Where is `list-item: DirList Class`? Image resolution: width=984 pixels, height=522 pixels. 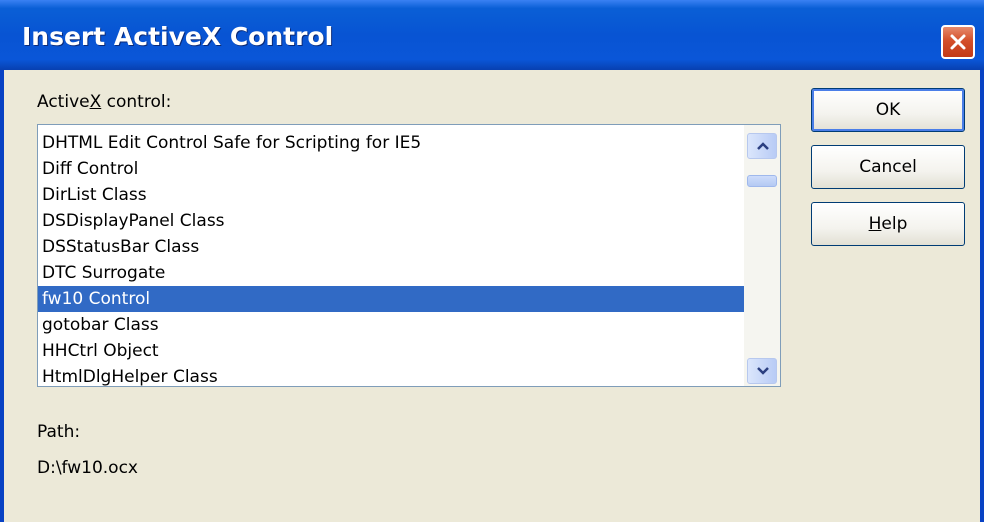 list-item: DirList Class is located at coordinates (391, 195).